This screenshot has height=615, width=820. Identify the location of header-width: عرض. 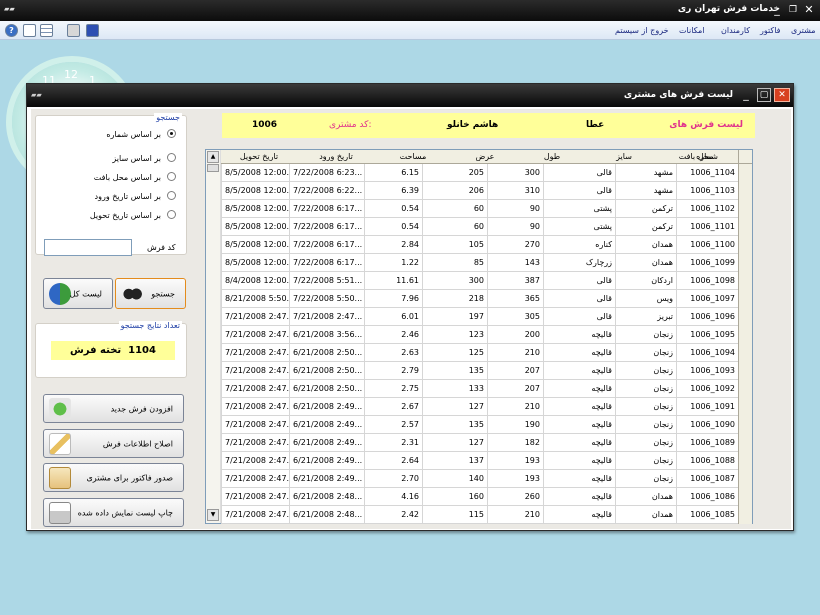
(485, 156).